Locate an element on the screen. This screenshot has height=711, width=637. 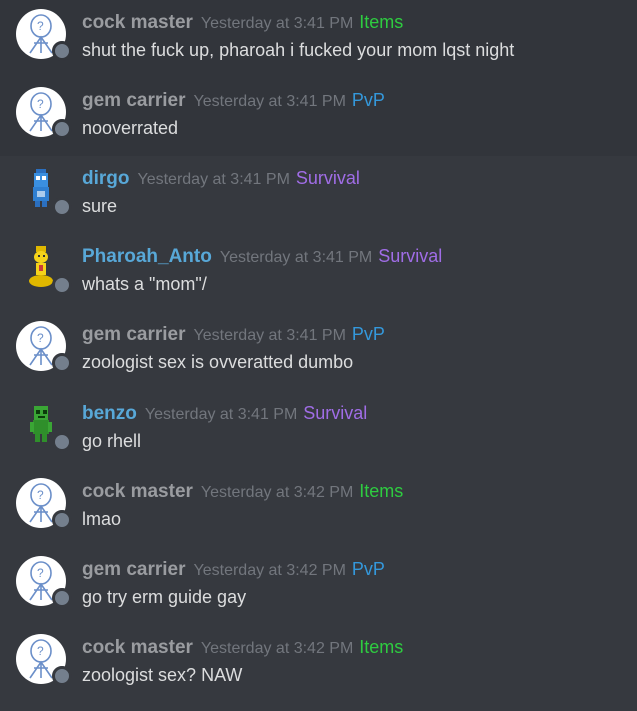
message-text: zoologist sex? NAW is located at coordinates (162, 675).